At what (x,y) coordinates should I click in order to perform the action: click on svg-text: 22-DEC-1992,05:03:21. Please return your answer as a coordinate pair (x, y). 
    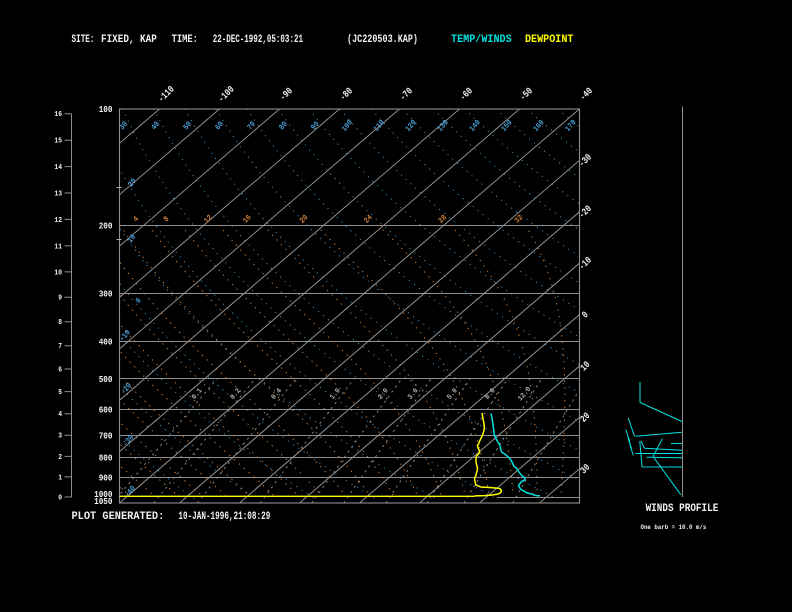
    Looking at the image, I should click on (258, 40).